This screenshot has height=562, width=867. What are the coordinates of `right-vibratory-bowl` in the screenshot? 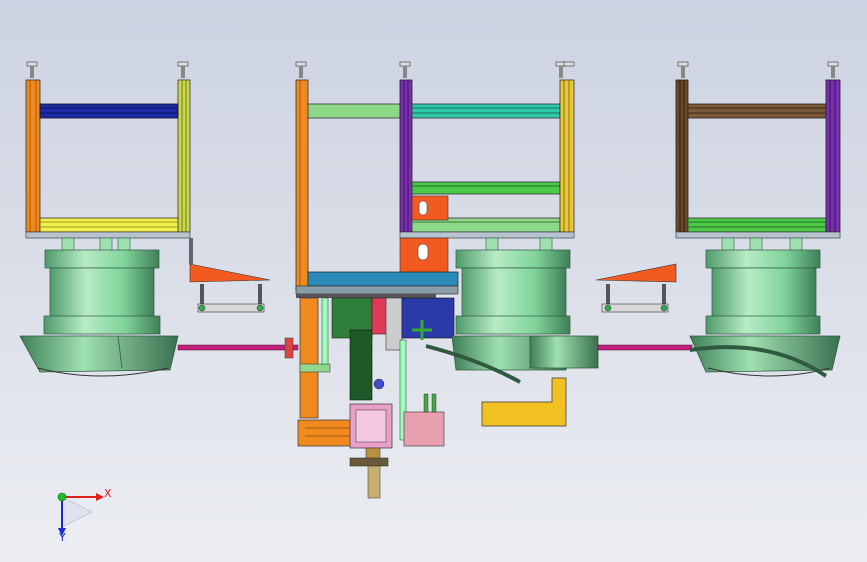 It's located at (765, 307).